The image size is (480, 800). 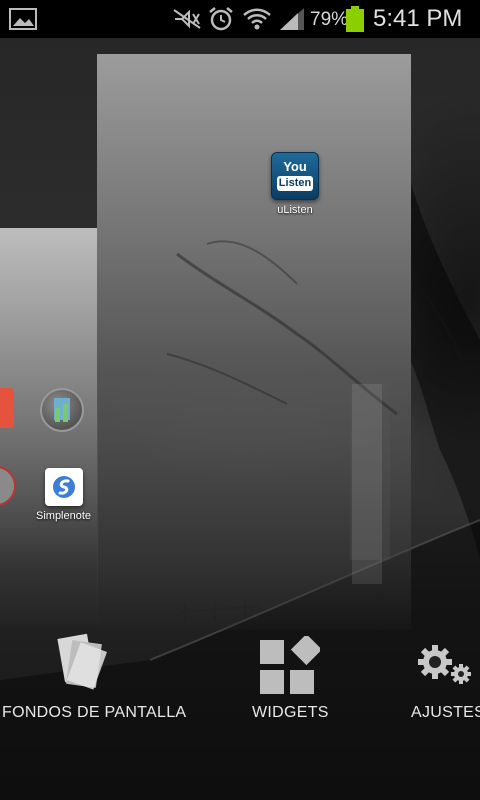 I want to click on status-bar: 79% 5:41 PM, so click(x=240, y=19).